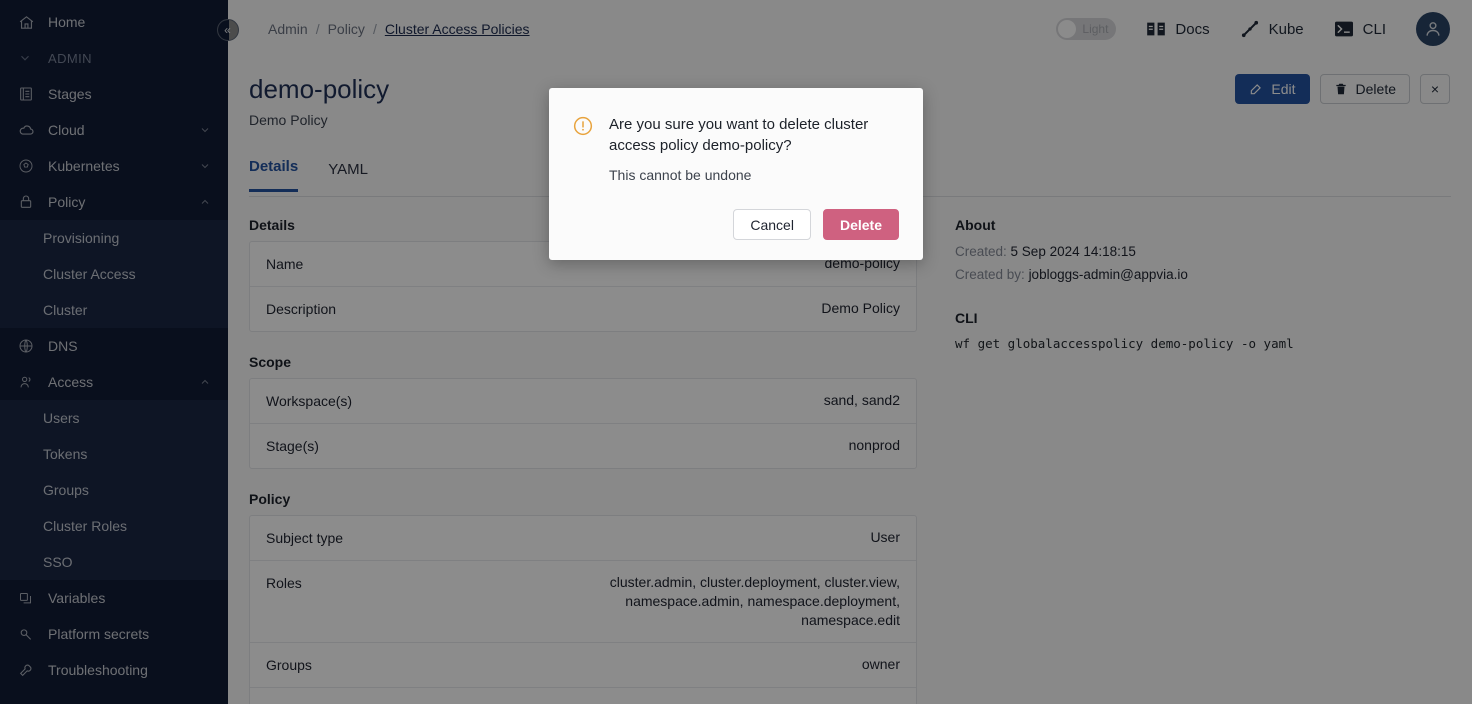 The image size is (1472, 704). I want to click on modal-delete-label: Delete, so click(860, 224).